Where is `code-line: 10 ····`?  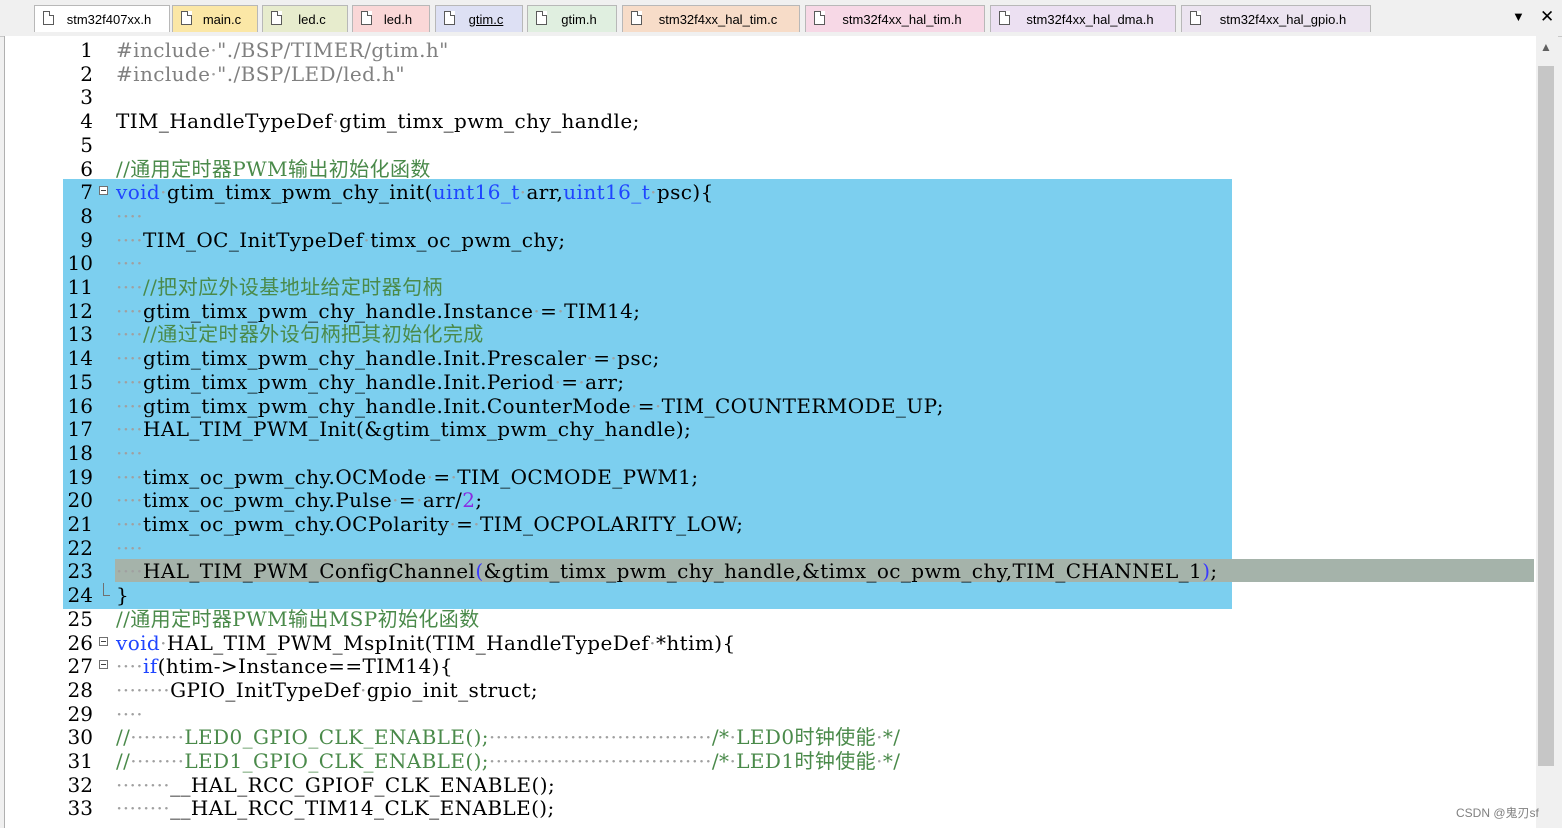
code-line: 10 ···· is located at coordinates (770, 263).